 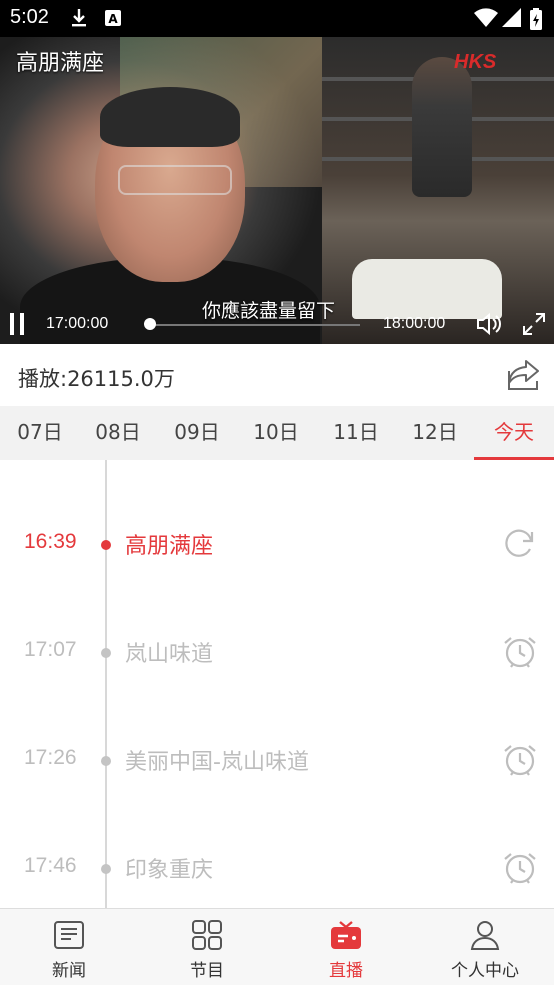 I want to click on schedule-name: 美丽中国-岚山味道, so click(x=217, y=762).